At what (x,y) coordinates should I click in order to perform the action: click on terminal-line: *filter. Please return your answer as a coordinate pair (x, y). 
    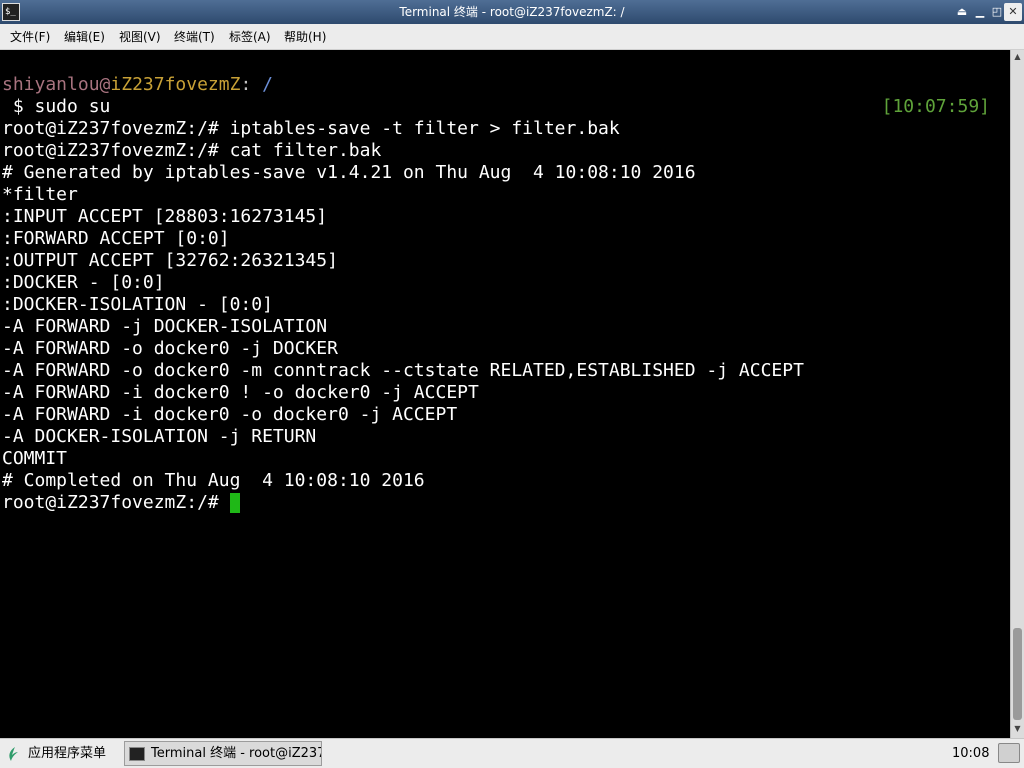
    Looking at the image, I should click on (40, 194).